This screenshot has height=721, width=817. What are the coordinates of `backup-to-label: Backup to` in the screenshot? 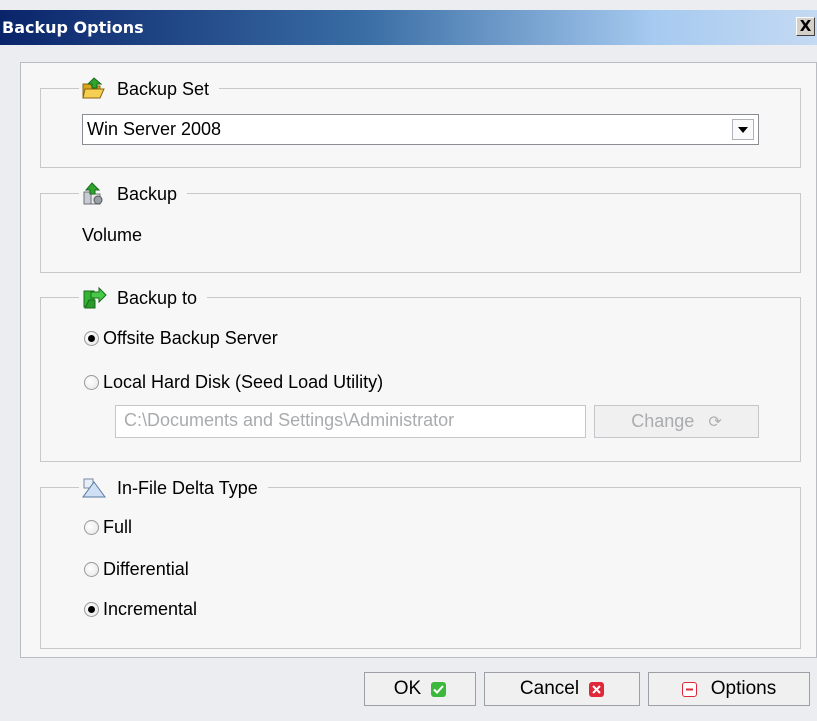 It's located at (157, 297).